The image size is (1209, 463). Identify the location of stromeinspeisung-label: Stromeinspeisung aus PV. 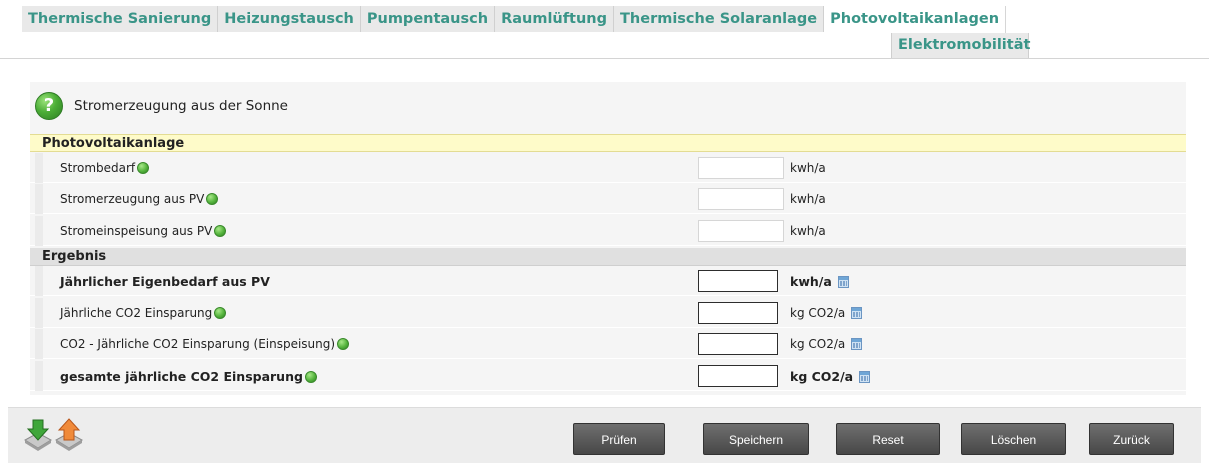
(136, 231).